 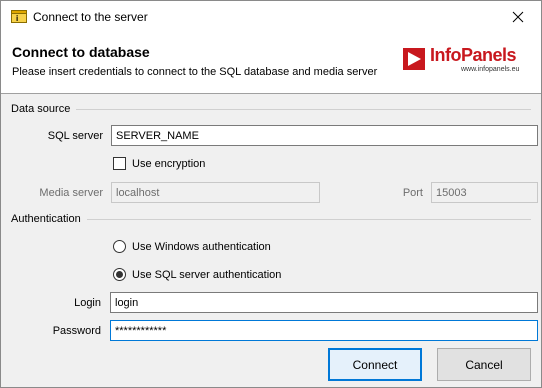 I want to click on port-input, so click(x=484, y=192).